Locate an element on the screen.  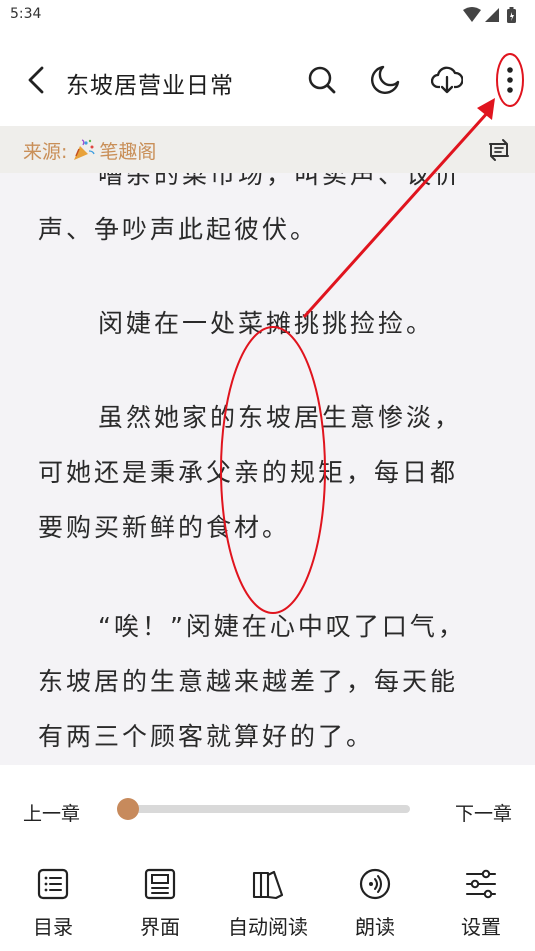
source-info: 来源: 笔趣阁 is located at coordinates (89, 150).